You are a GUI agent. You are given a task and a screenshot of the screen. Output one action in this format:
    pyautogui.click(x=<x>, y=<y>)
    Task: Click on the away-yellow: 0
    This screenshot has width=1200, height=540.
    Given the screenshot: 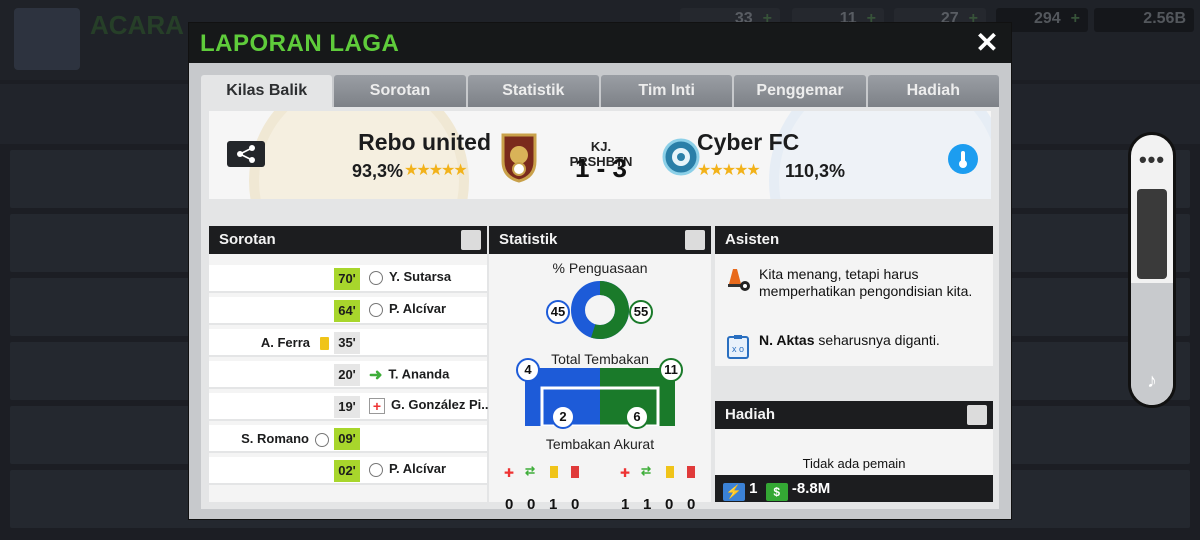 What is the action you would take?
    pyautogui.click(x=669, y=504)
    